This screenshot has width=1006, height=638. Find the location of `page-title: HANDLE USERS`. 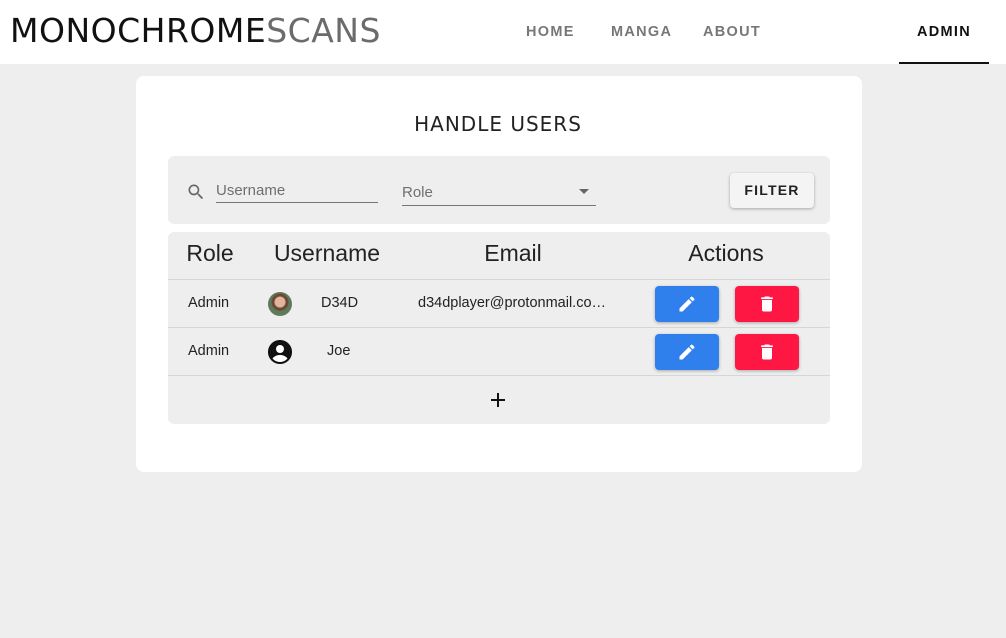

page-title: HANDLE USERS is located at coordinates (498, 124).